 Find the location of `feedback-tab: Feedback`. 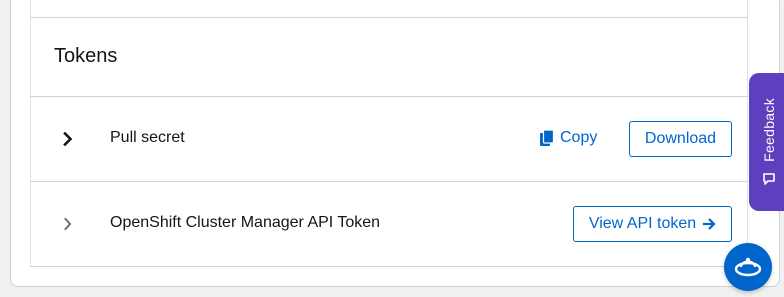

feedback-tab: Feedback is located at coordinates (766, 142).